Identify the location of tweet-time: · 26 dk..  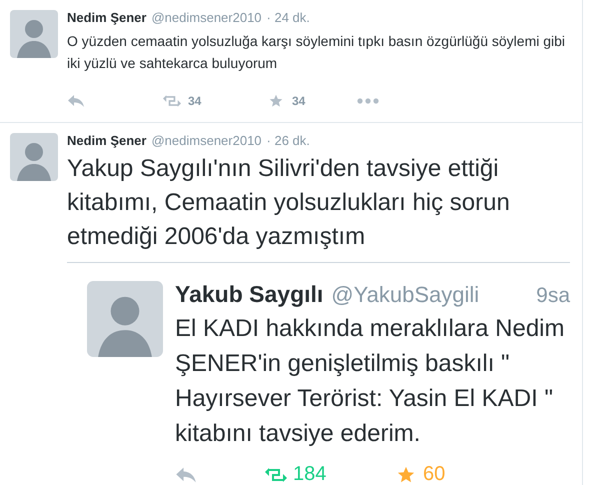
(288, 140).